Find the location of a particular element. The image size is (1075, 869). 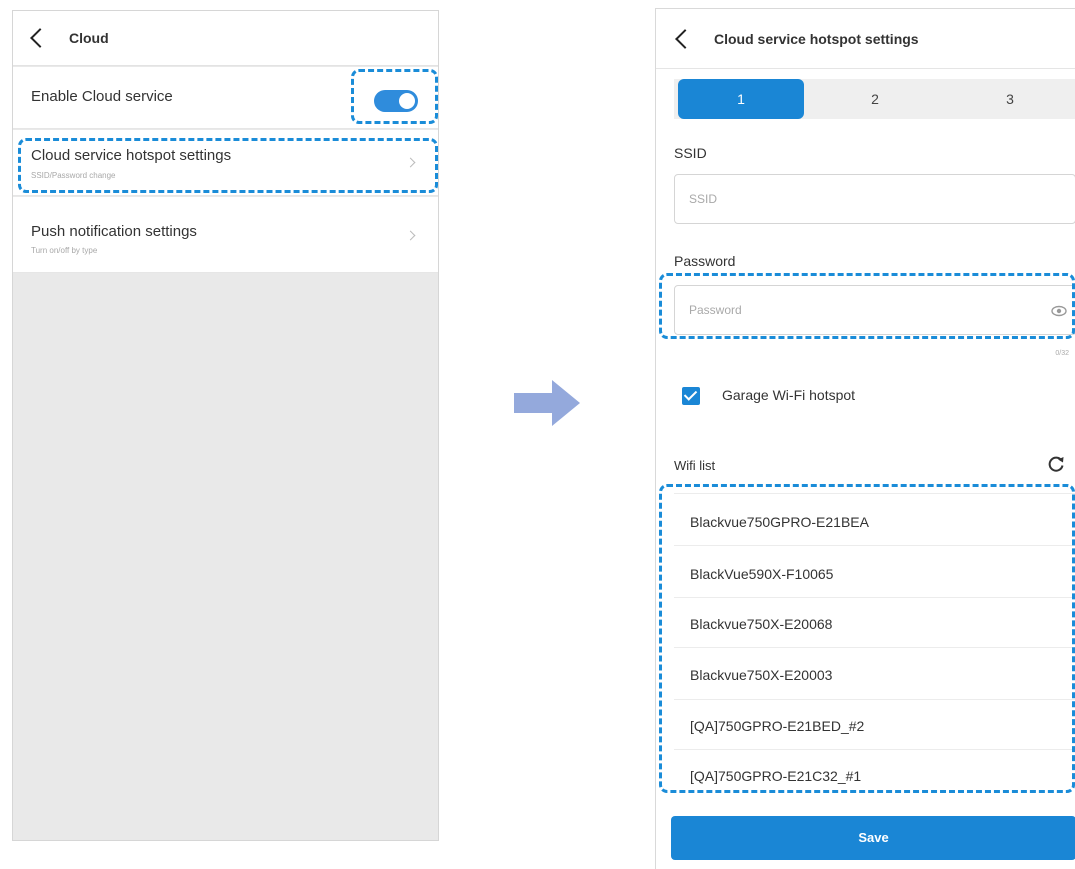

save-button: Save is located at coordinates (873, 838).